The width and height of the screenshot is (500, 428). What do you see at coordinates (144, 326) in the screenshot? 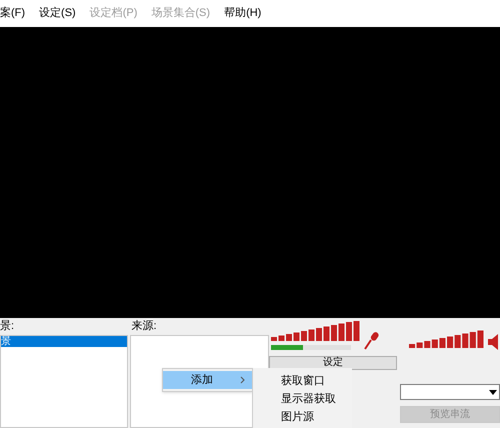
I see `sources-label: 来源:` at bounding box center [144, 326].